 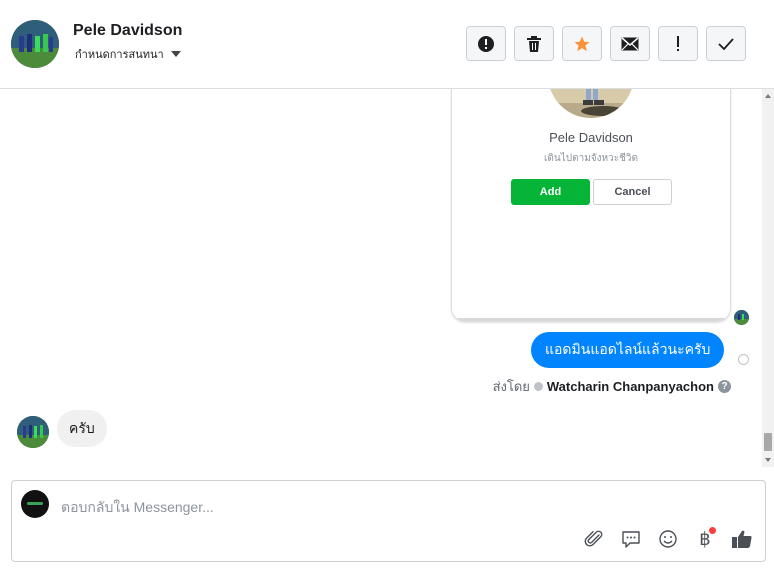 What do you see at coordinates (768, 278) in the screenshot?
I see `thread-scrollbar` at bounding box center [768, 278].